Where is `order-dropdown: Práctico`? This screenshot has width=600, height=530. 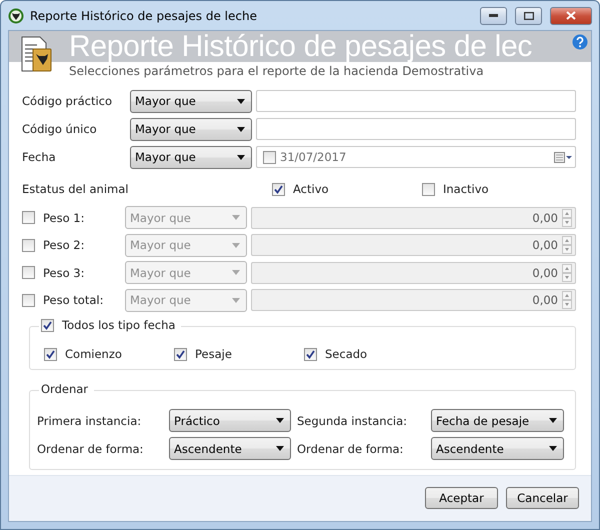 order-dropdown: Práctico is located at coordinates (230, 420).